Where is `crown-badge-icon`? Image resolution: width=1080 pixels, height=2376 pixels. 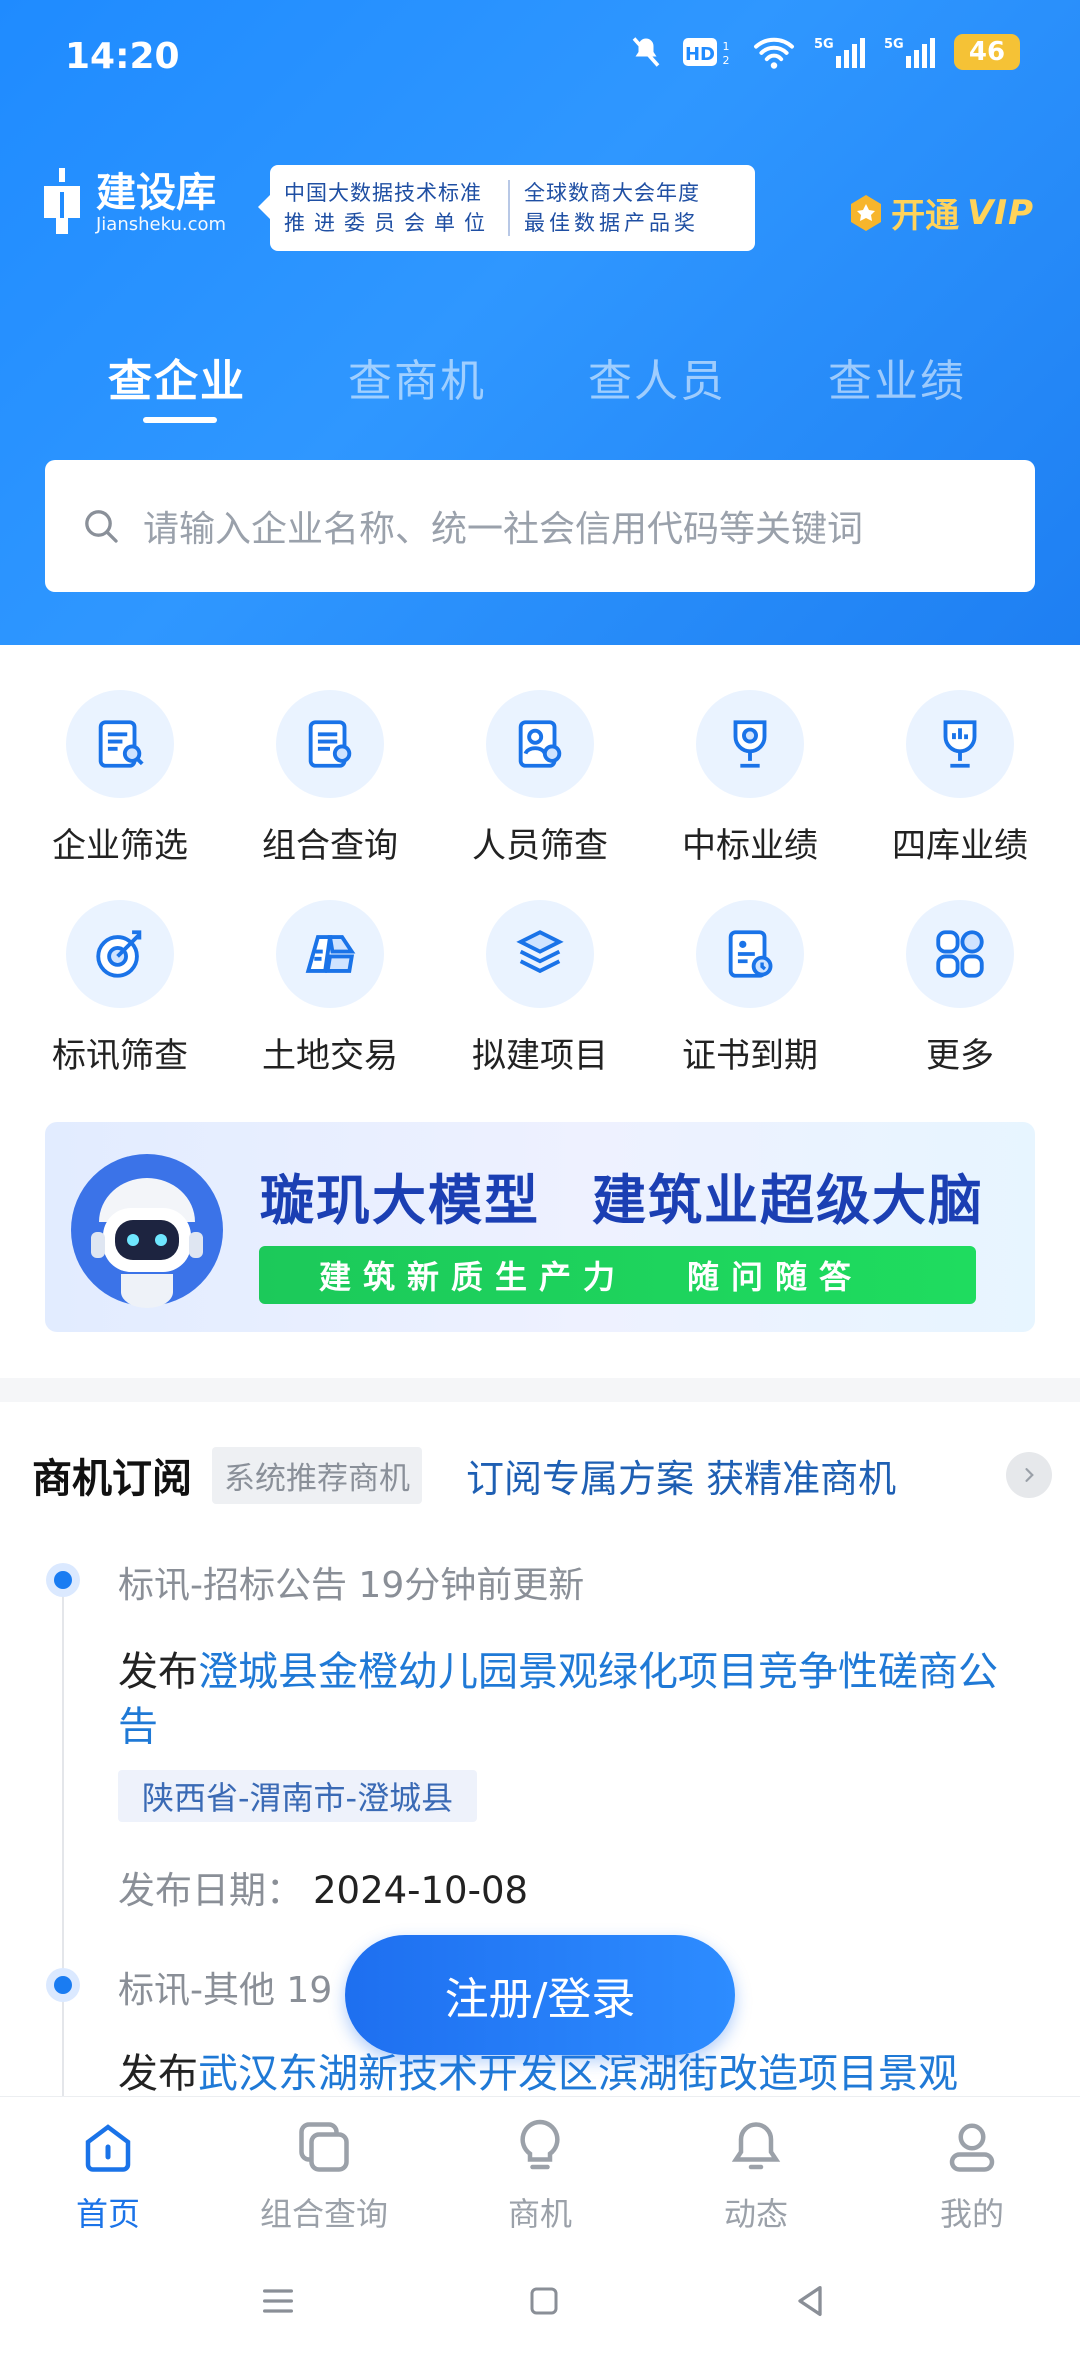
crown-badge-icon is located at coordinates (866, 212).